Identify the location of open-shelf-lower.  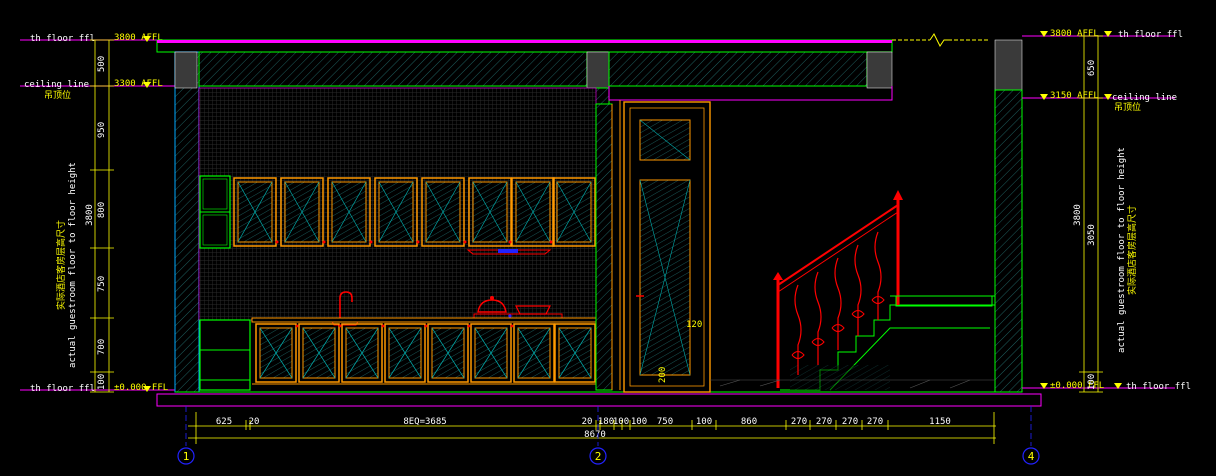
(225, 355).